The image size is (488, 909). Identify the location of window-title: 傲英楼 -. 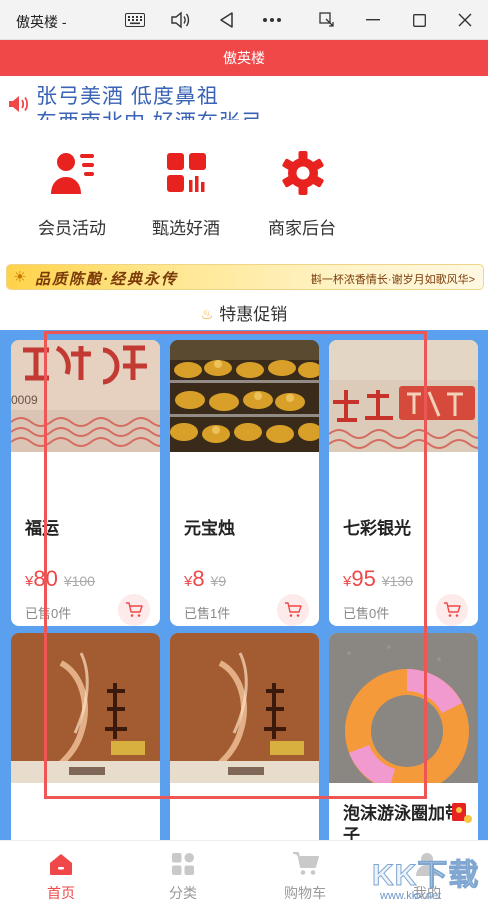
(41, 22).